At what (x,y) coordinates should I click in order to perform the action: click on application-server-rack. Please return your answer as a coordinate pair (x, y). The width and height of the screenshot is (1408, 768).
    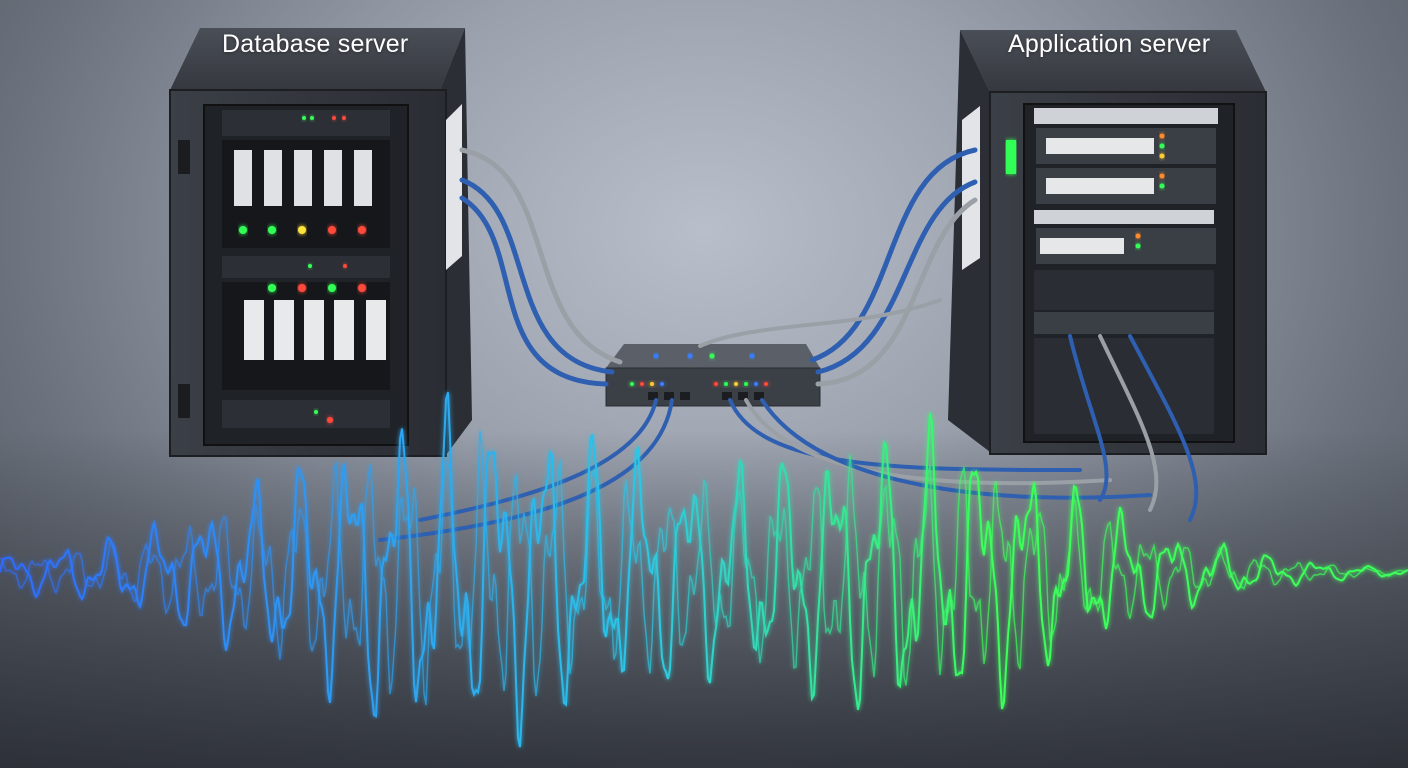
    Looking at the image, I should click on (1107, 242).